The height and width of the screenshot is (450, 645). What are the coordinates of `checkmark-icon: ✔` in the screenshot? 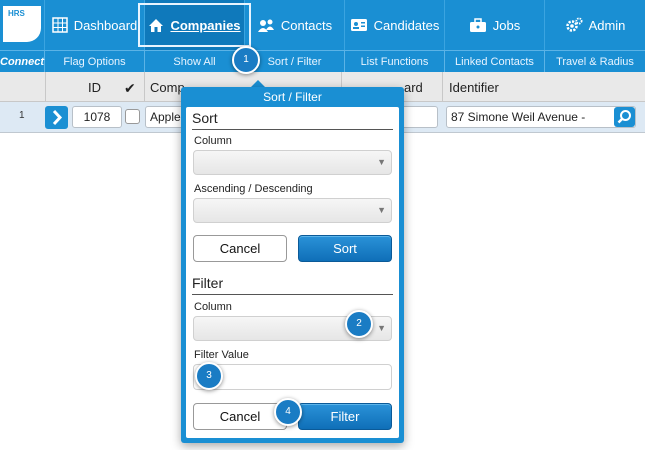 It's located at (130, 88).